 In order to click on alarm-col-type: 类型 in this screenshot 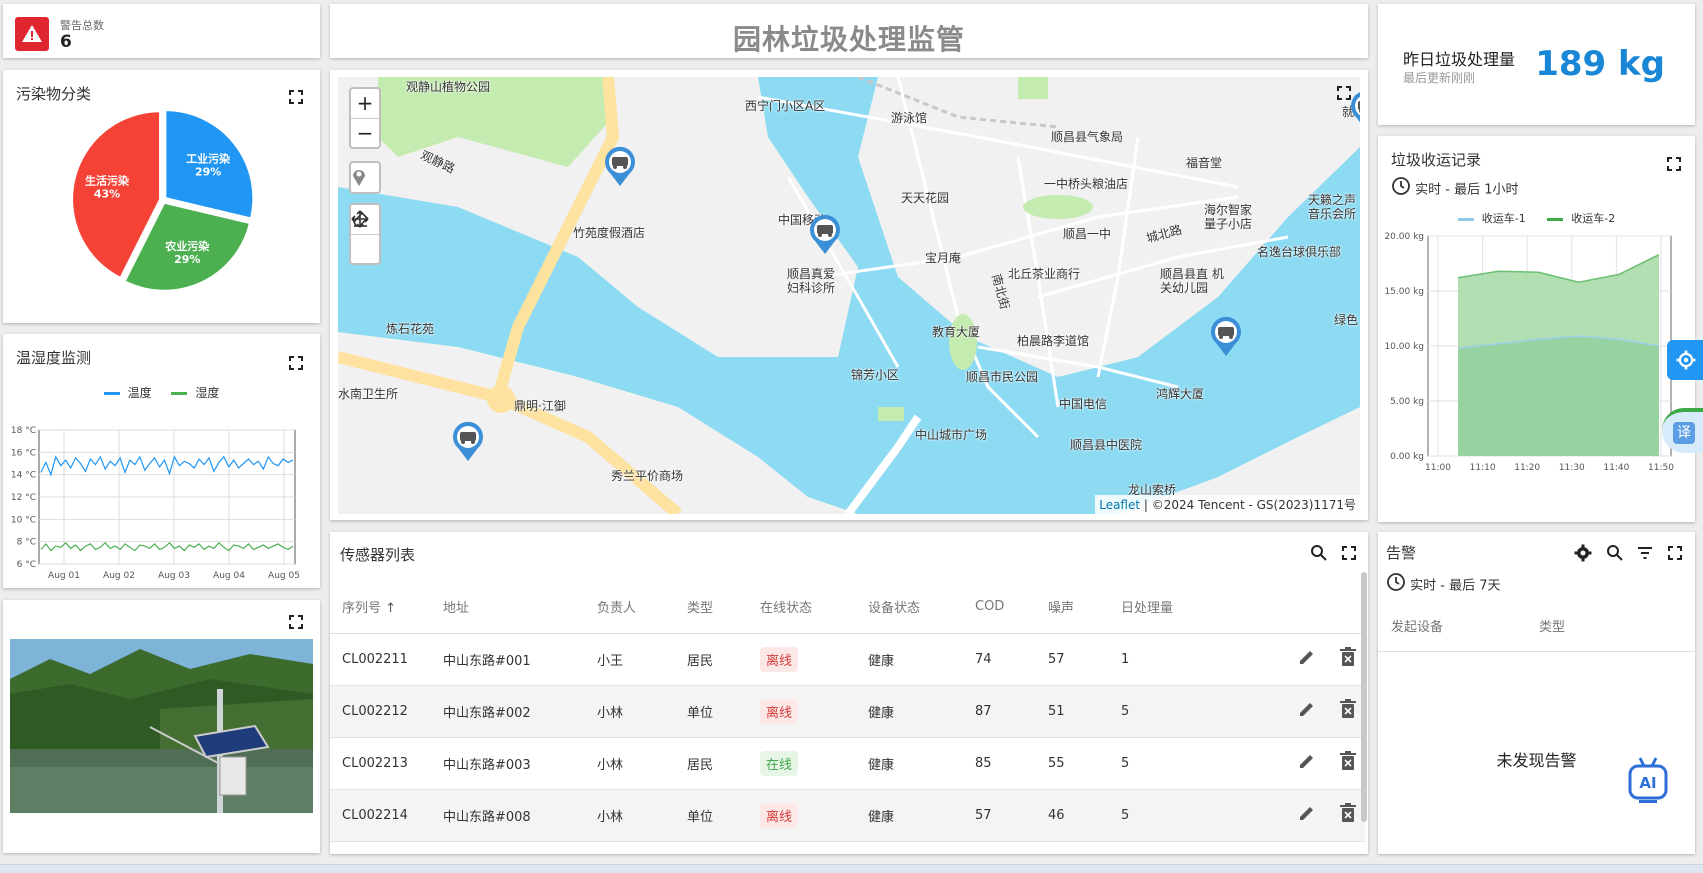, I will do `click(1552, 625)`.